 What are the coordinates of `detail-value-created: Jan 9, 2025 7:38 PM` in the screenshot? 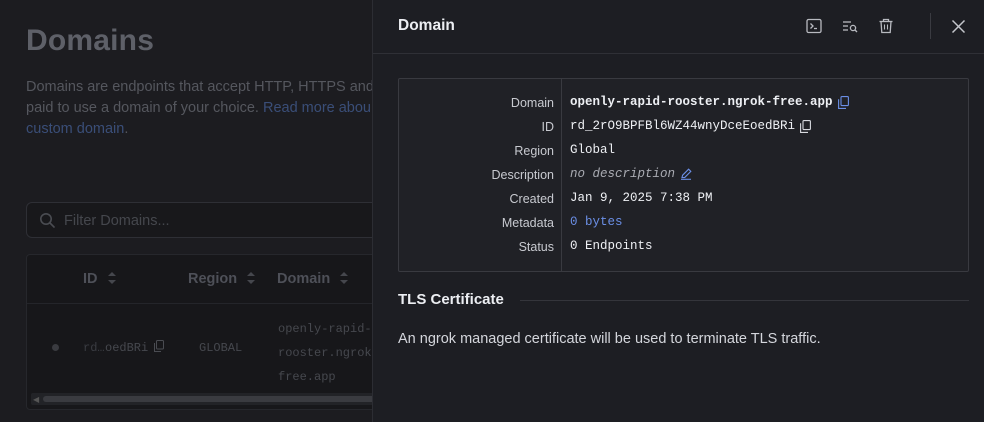 It's located at (641, 198).